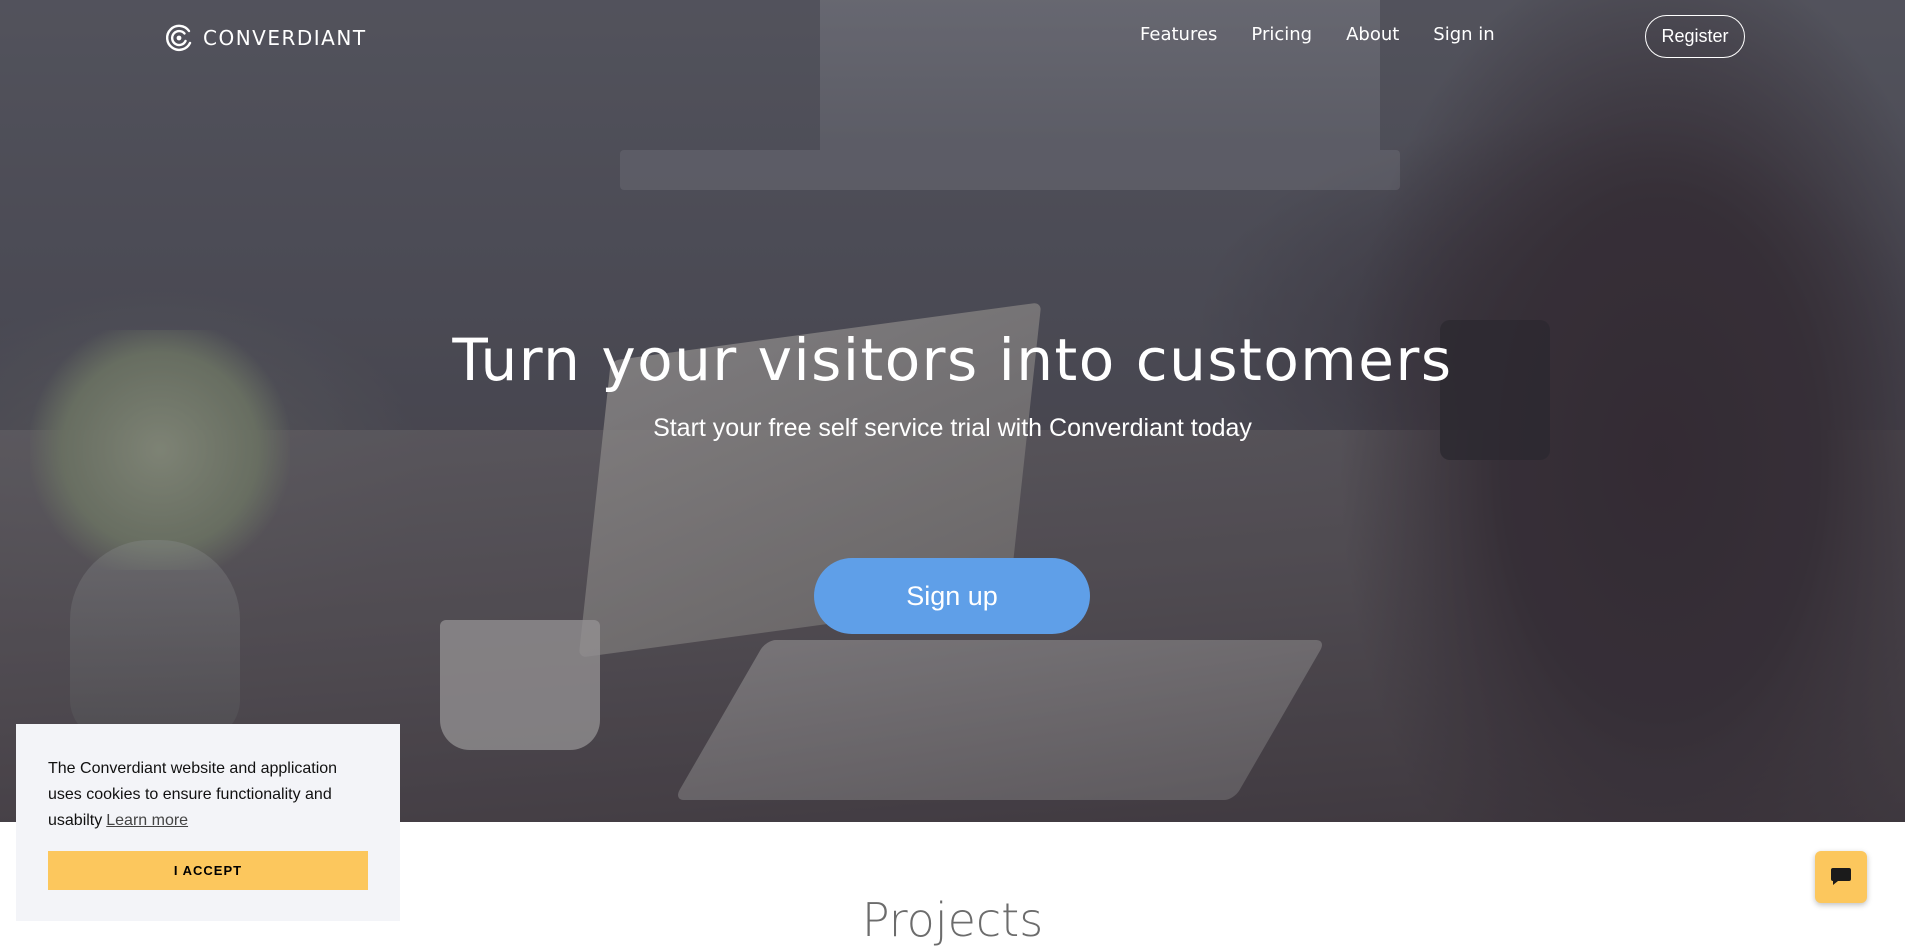 This screenshot has height=950, width=1905. Describe the element at coordinates (1281, 34) in the screenshot. I see `nav-link-pricing: Pricing` at that location.